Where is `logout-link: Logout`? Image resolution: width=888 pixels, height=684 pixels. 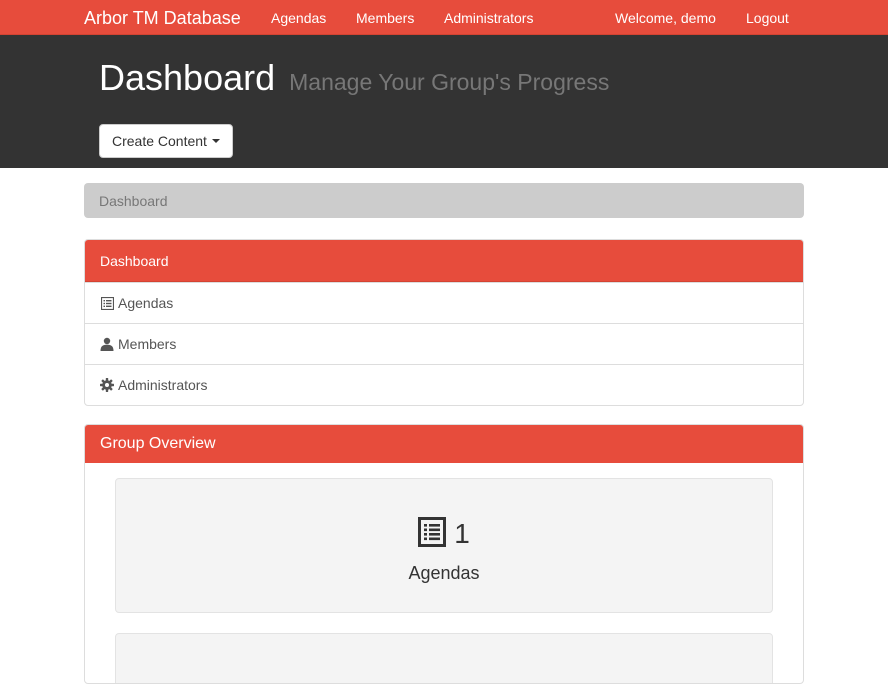
logout-link: Logout is located at coordinates (767, 18).